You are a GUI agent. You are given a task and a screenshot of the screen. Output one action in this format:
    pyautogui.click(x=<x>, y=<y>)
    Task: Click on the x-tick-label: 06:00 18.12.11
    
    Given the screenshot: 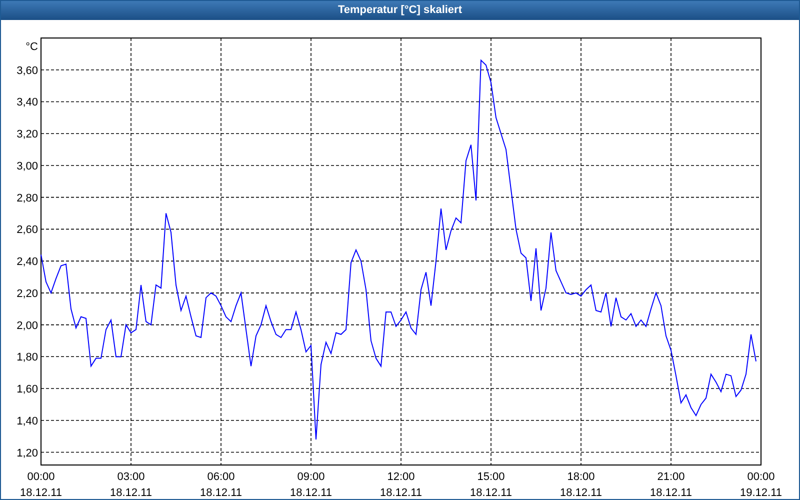 What is the action you would take?
    pyautogui.click(x=221, y=485)
    